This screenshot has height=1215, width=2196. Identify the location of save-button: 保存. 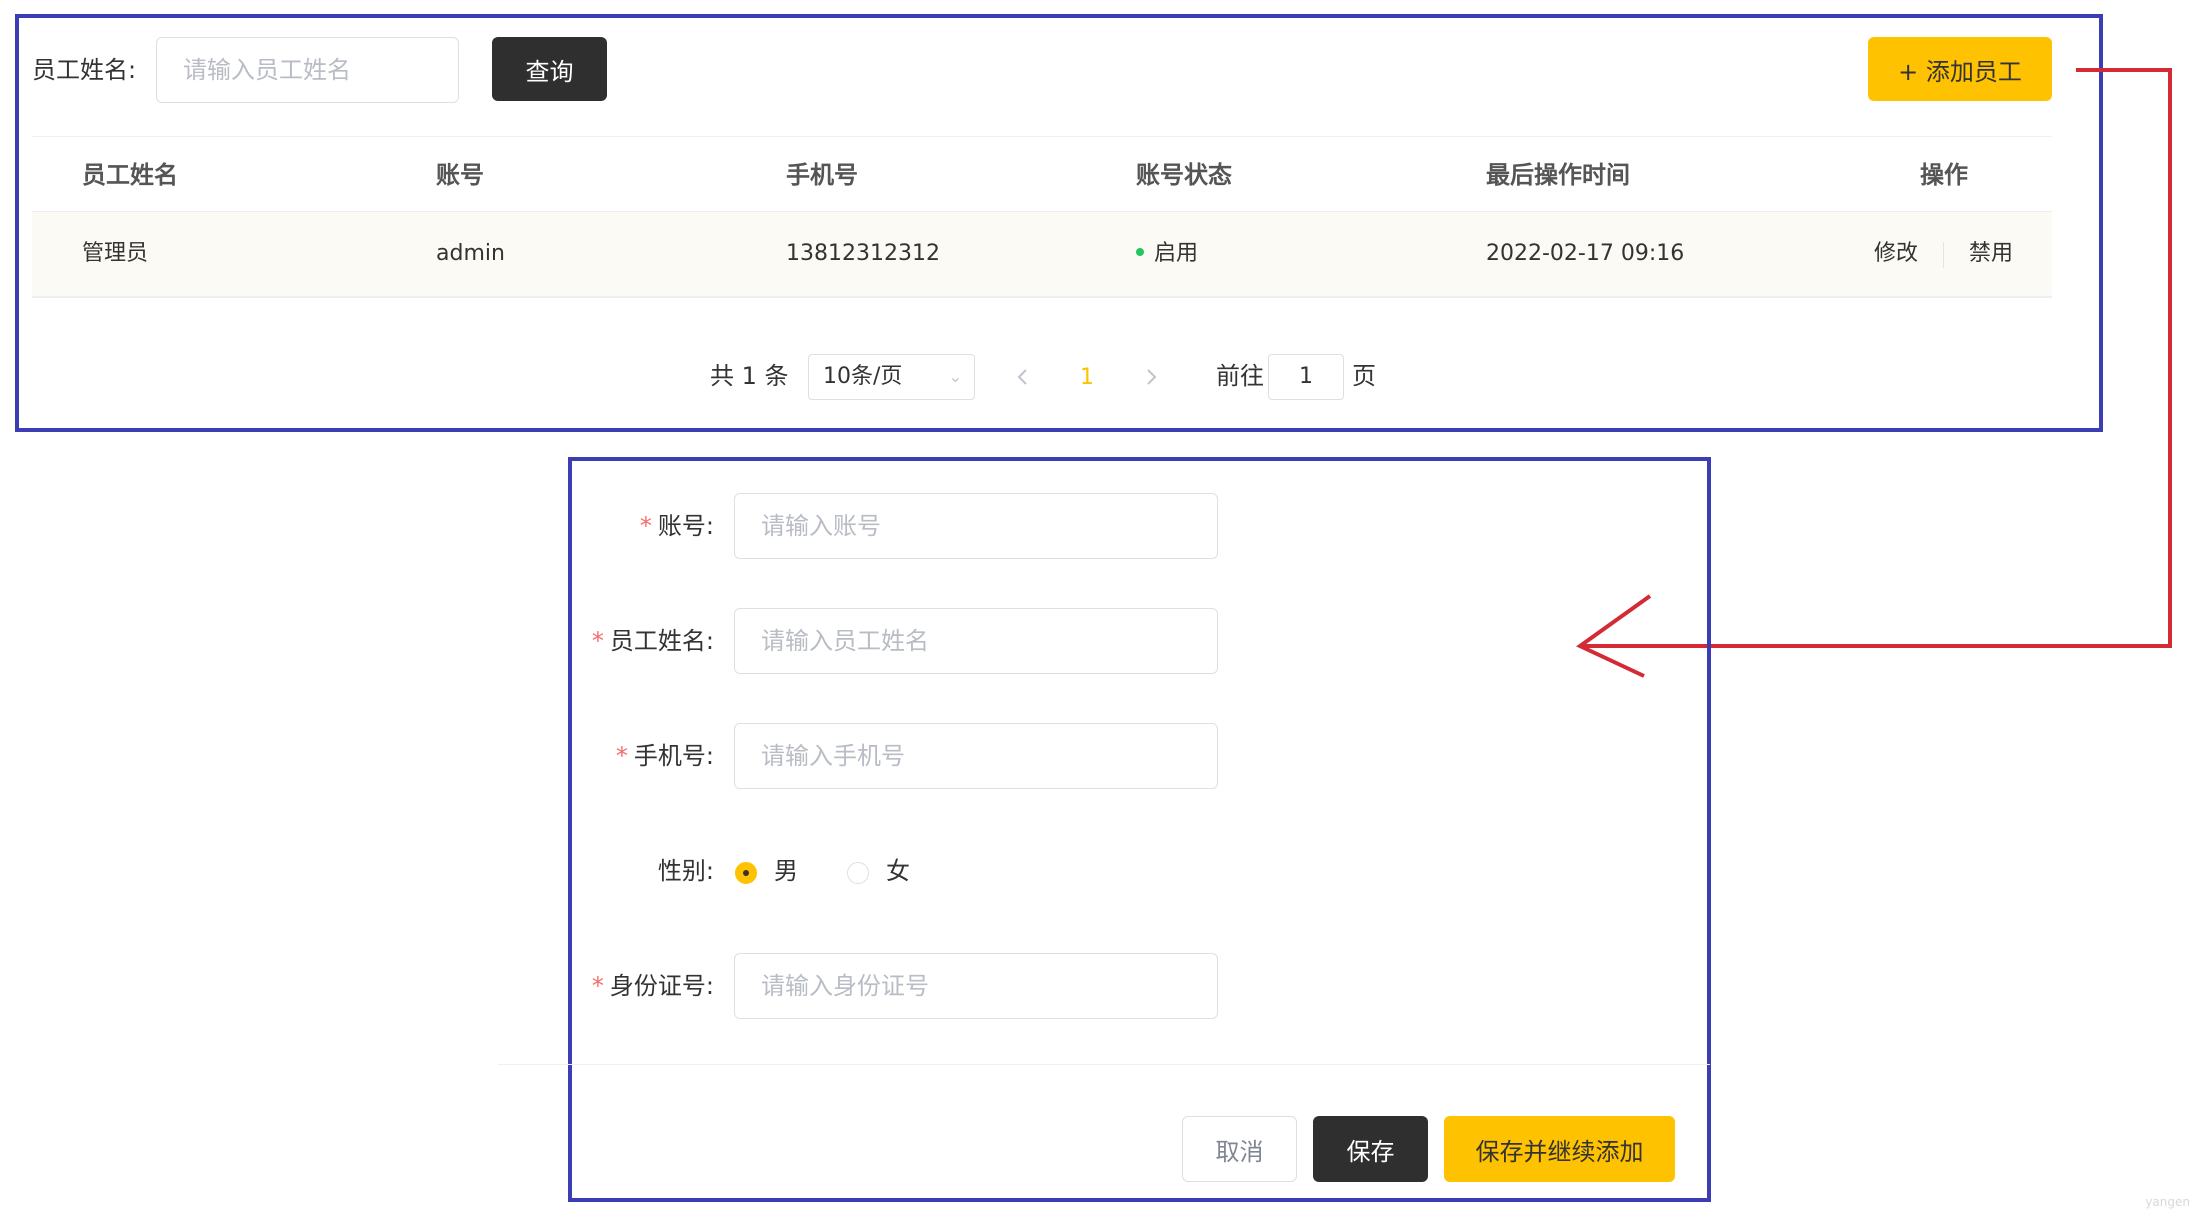
(1370, 1149).